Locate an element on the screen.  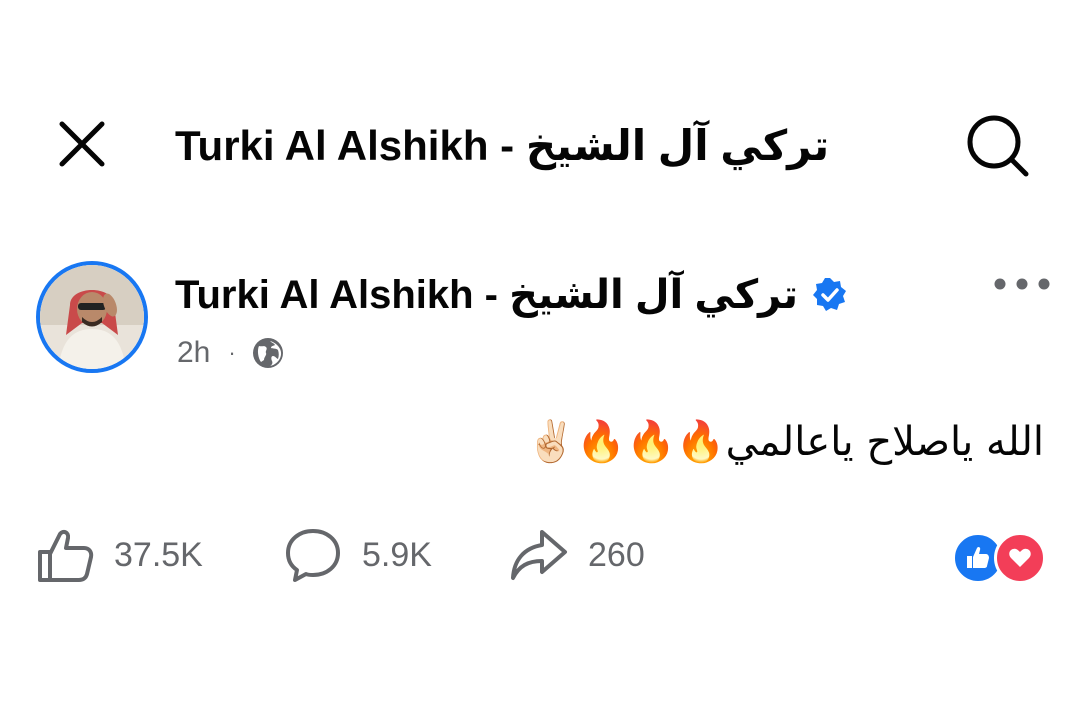
search-button is located at coordinates (998, 145).